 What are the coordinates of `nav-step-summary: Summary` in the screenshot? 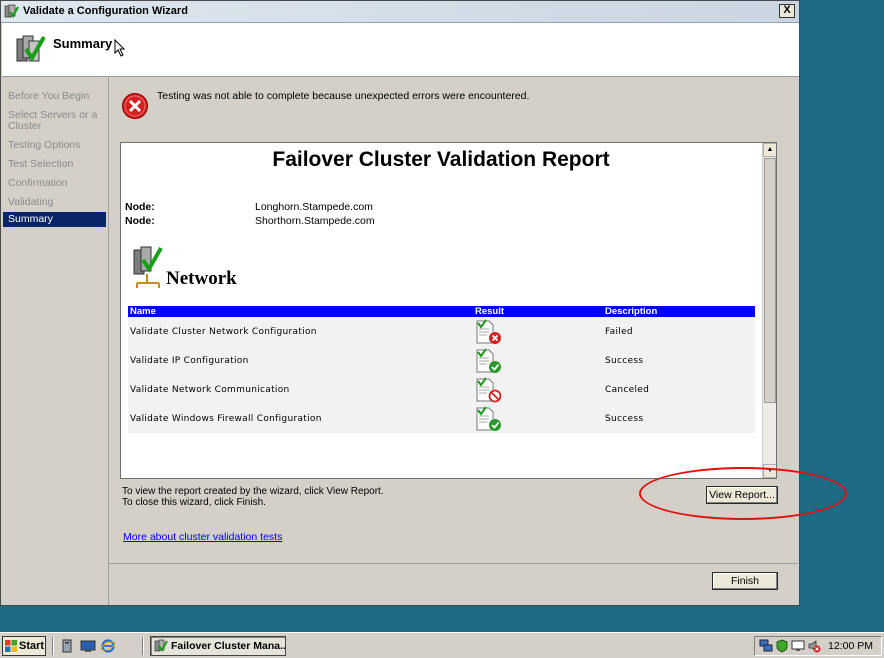 It's located at (54, 219).